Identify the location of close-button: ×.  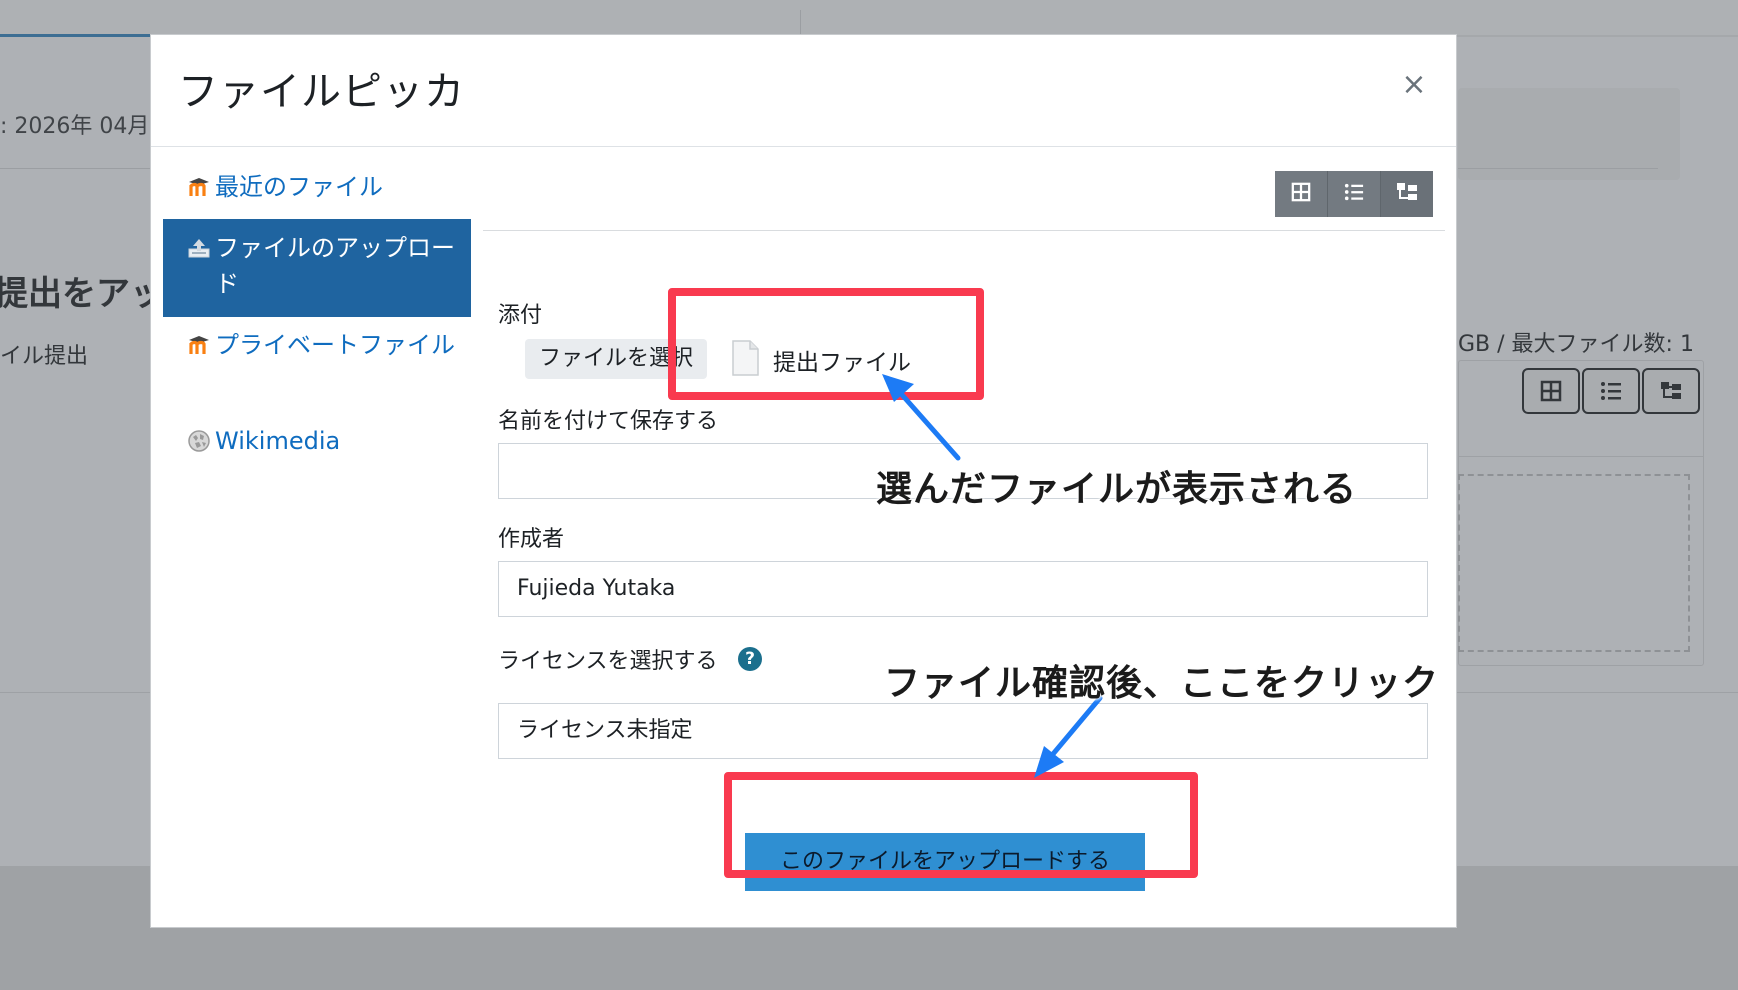
(1414, 85).